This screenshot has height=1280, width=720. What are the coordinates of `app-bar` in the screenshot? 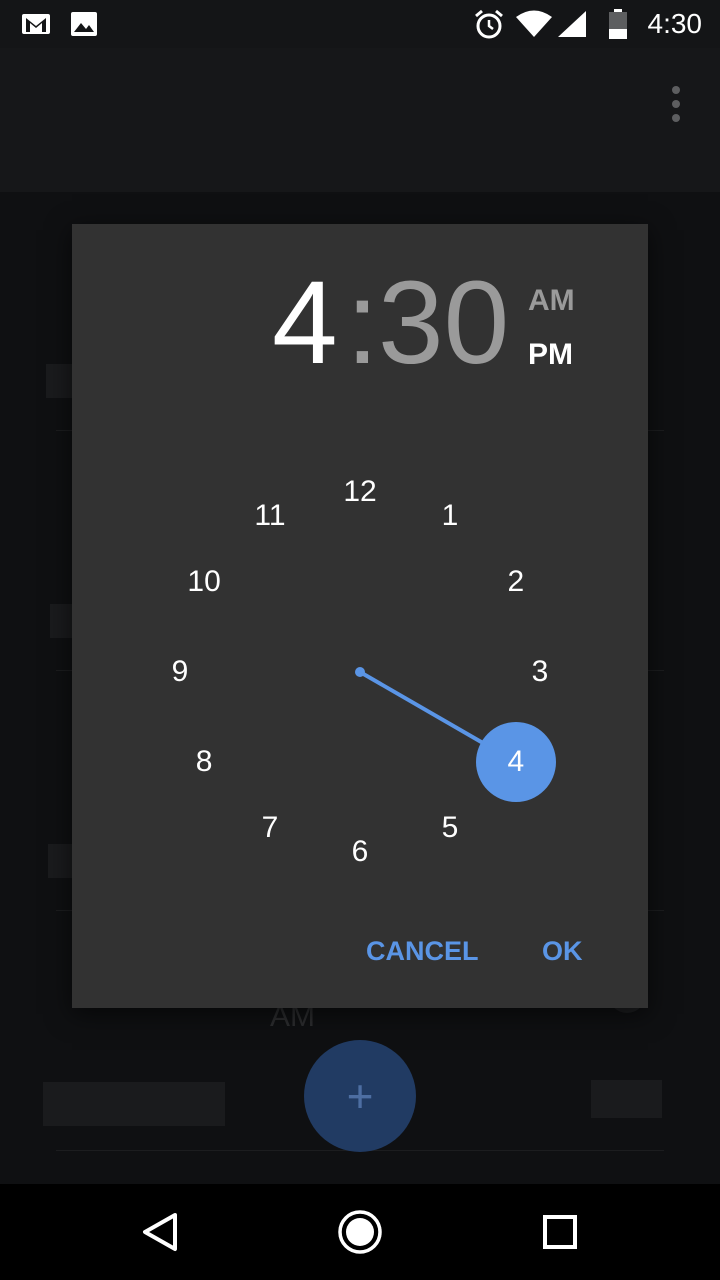 It's located at (360, 120).